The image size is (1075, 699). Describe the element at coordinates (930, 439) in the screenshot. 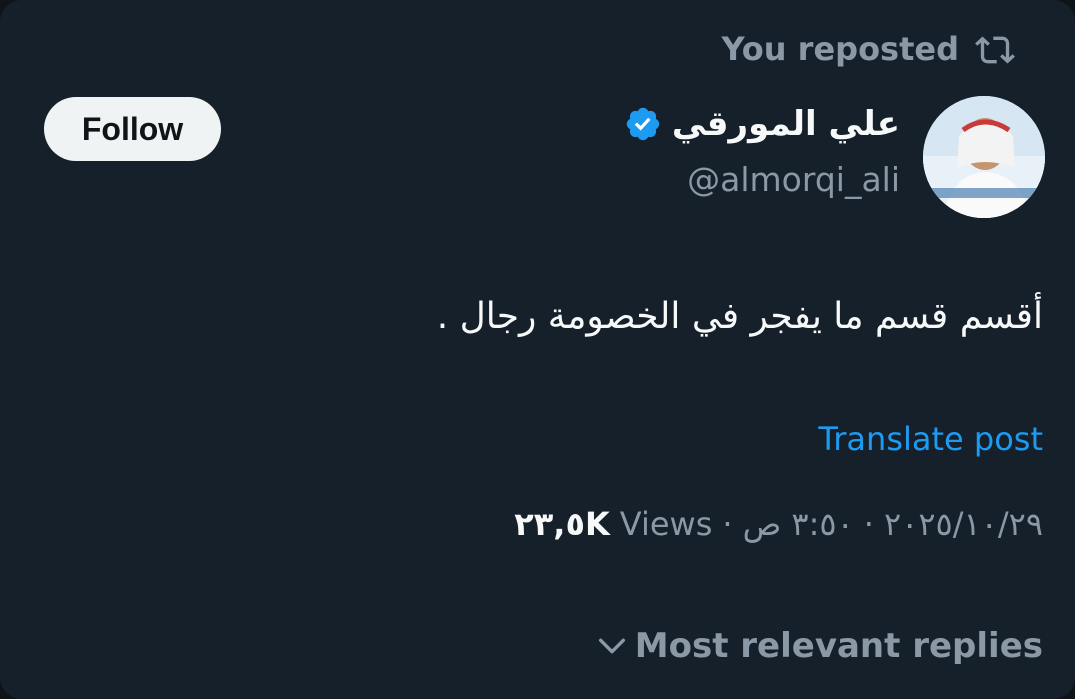

I see `translate-post-link: Translate post` at that location.